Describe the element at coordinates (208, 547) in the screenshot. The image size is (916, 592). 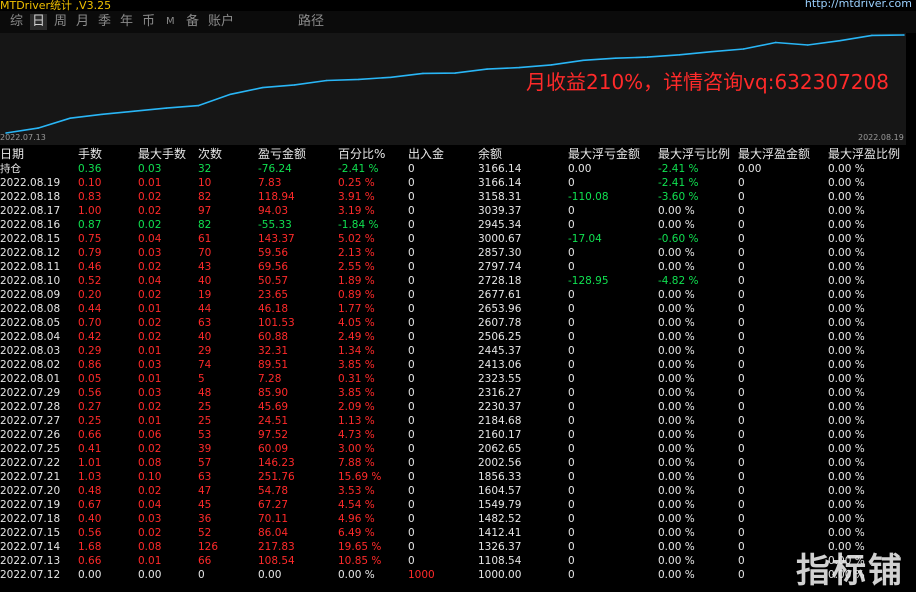
I see `cell-count: 126` at that location.